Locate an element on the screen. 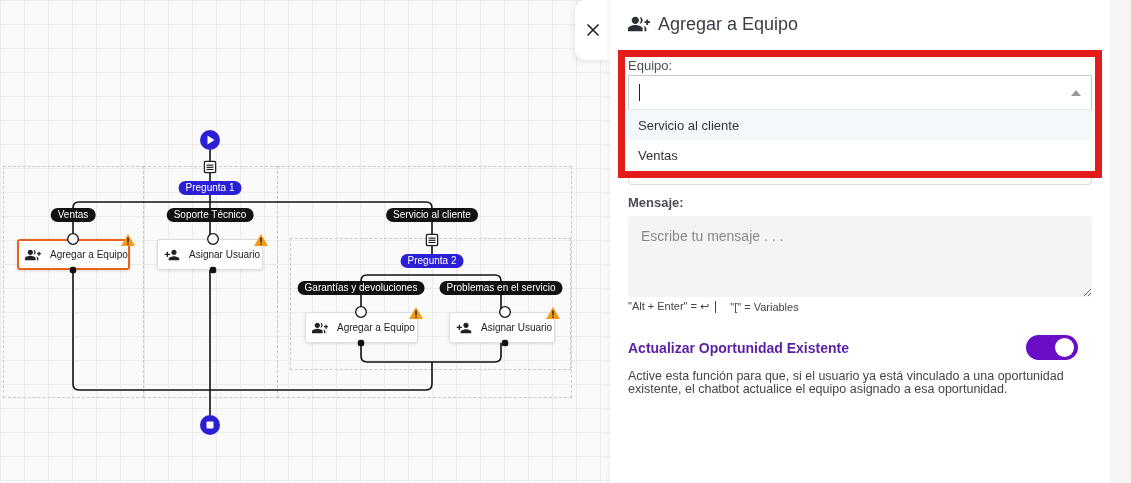 This screenshot has width=1131, height=483. question-label: Pregunta 2 is located at coordinates (432, 261).